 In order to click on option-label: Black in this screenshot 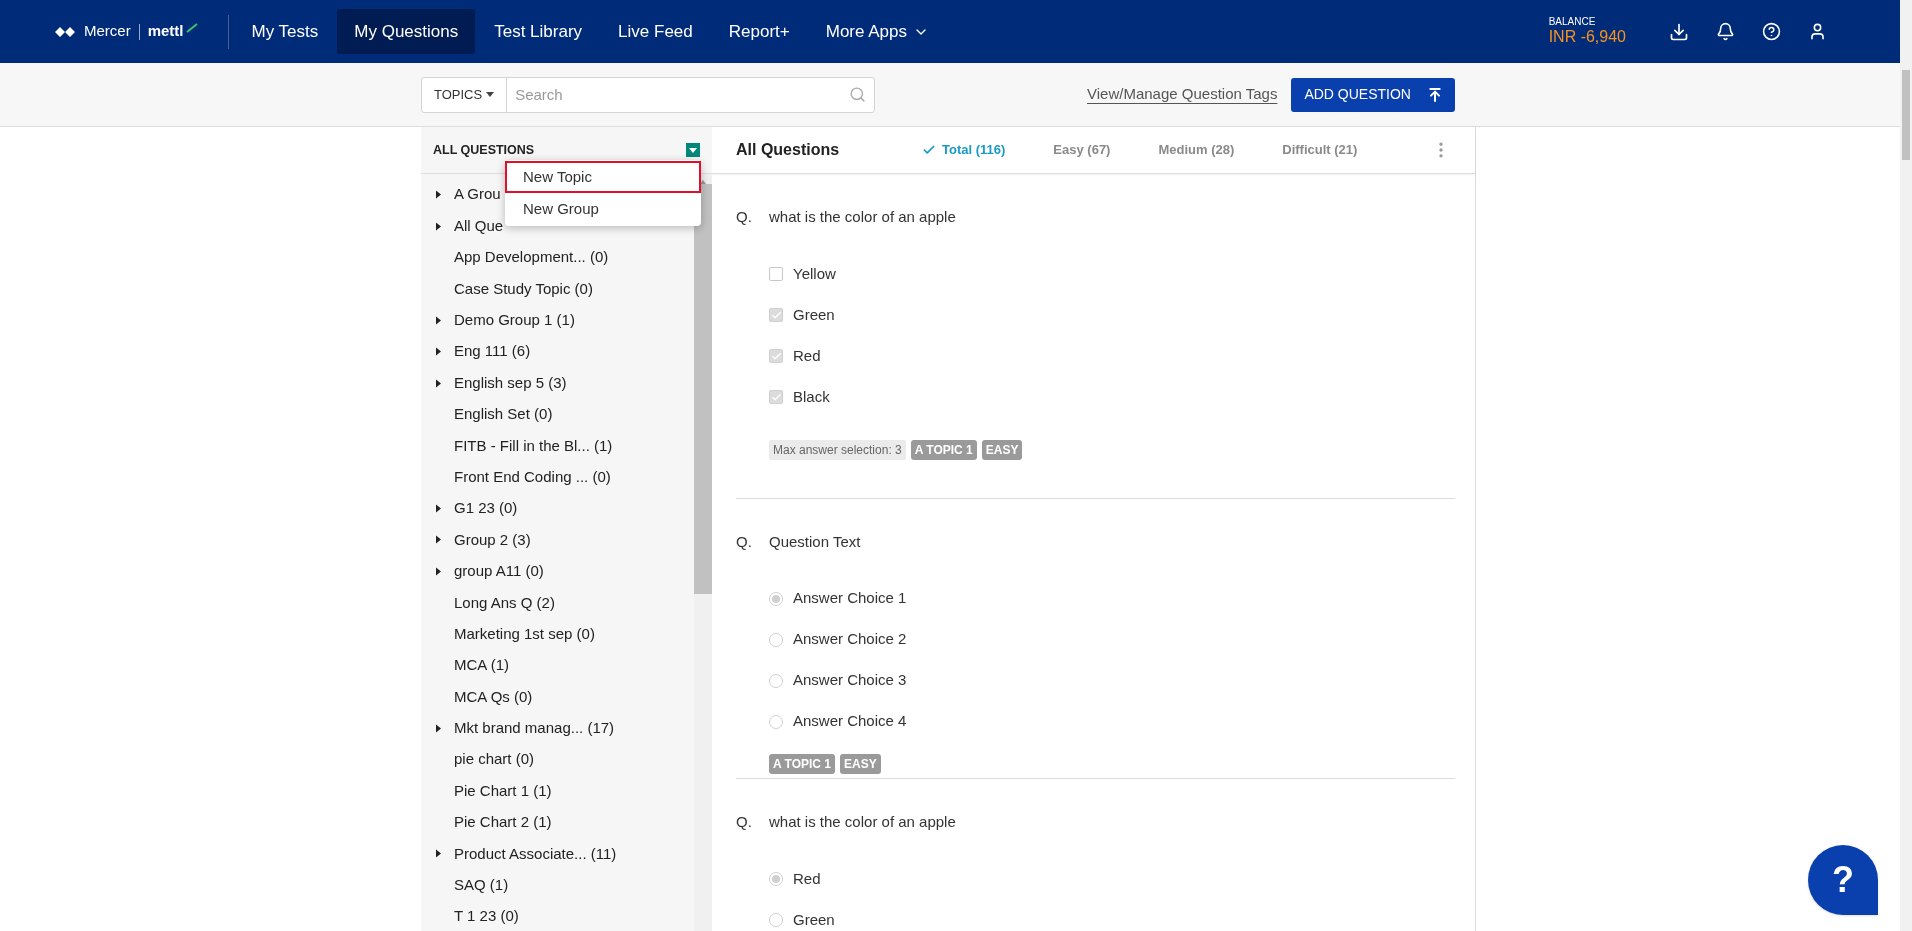, I will do `click(811, 396)`.